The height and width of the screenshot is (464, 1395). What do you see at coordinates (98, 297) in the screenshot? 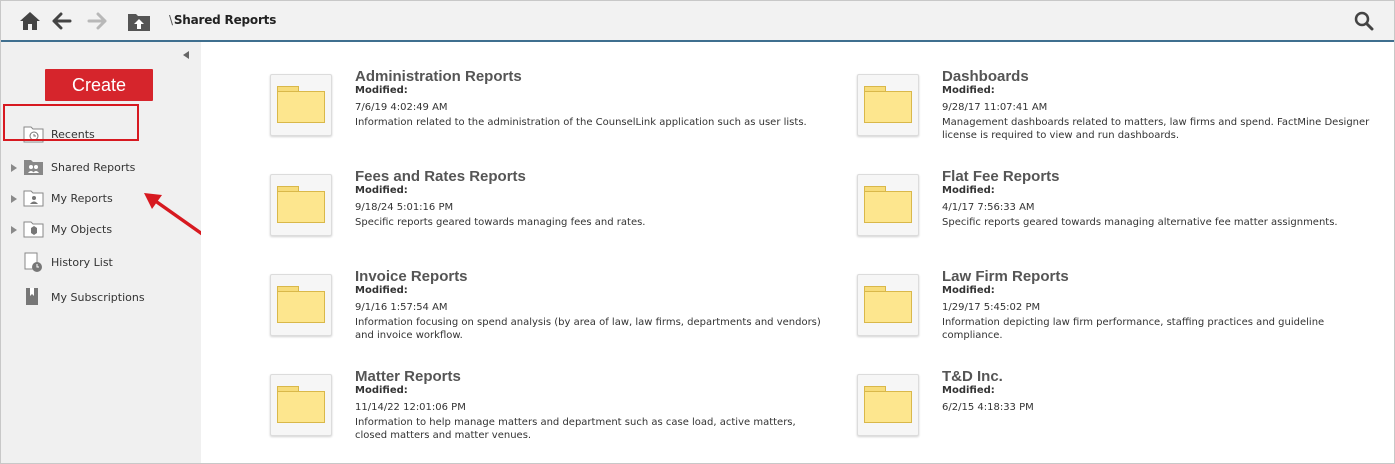
I see `sidebar-item-label: My Subscriptions` at bounding box center [98, 297].